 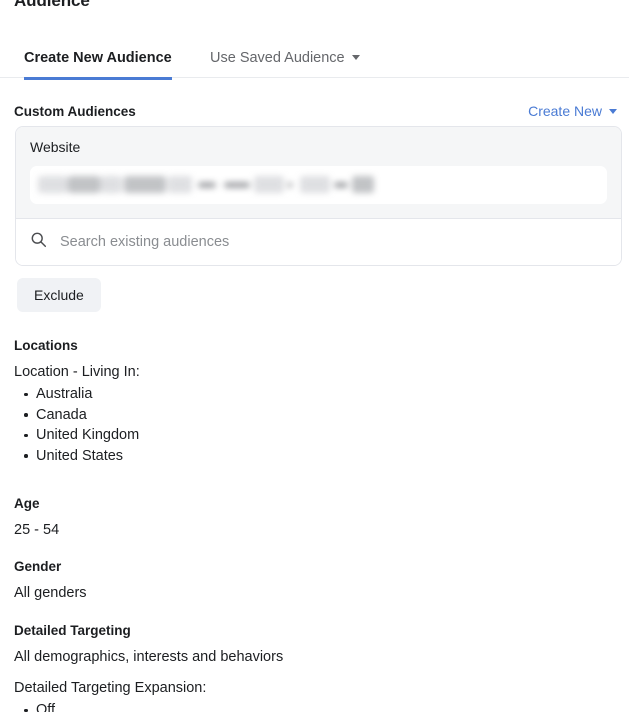 I want to click on age-section: Age 25 - 54, so click(x=314, y=519).